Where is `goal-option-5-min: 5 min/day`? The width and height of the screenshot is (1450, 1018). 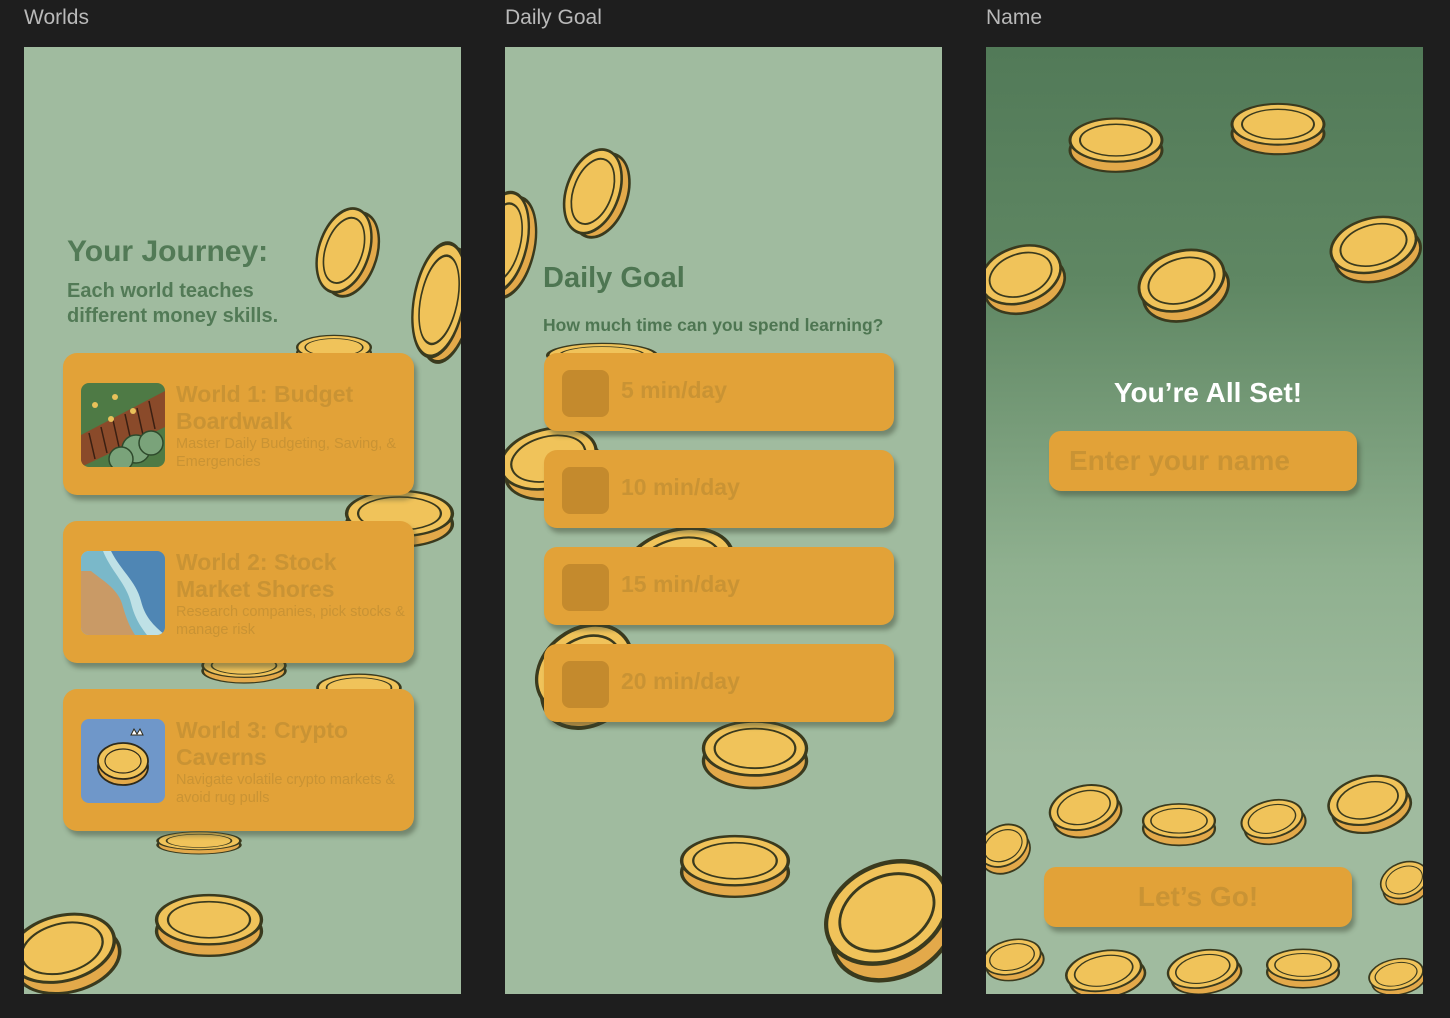 goal-option-5-min: 5 min/day is located at coordinates (719, 392).